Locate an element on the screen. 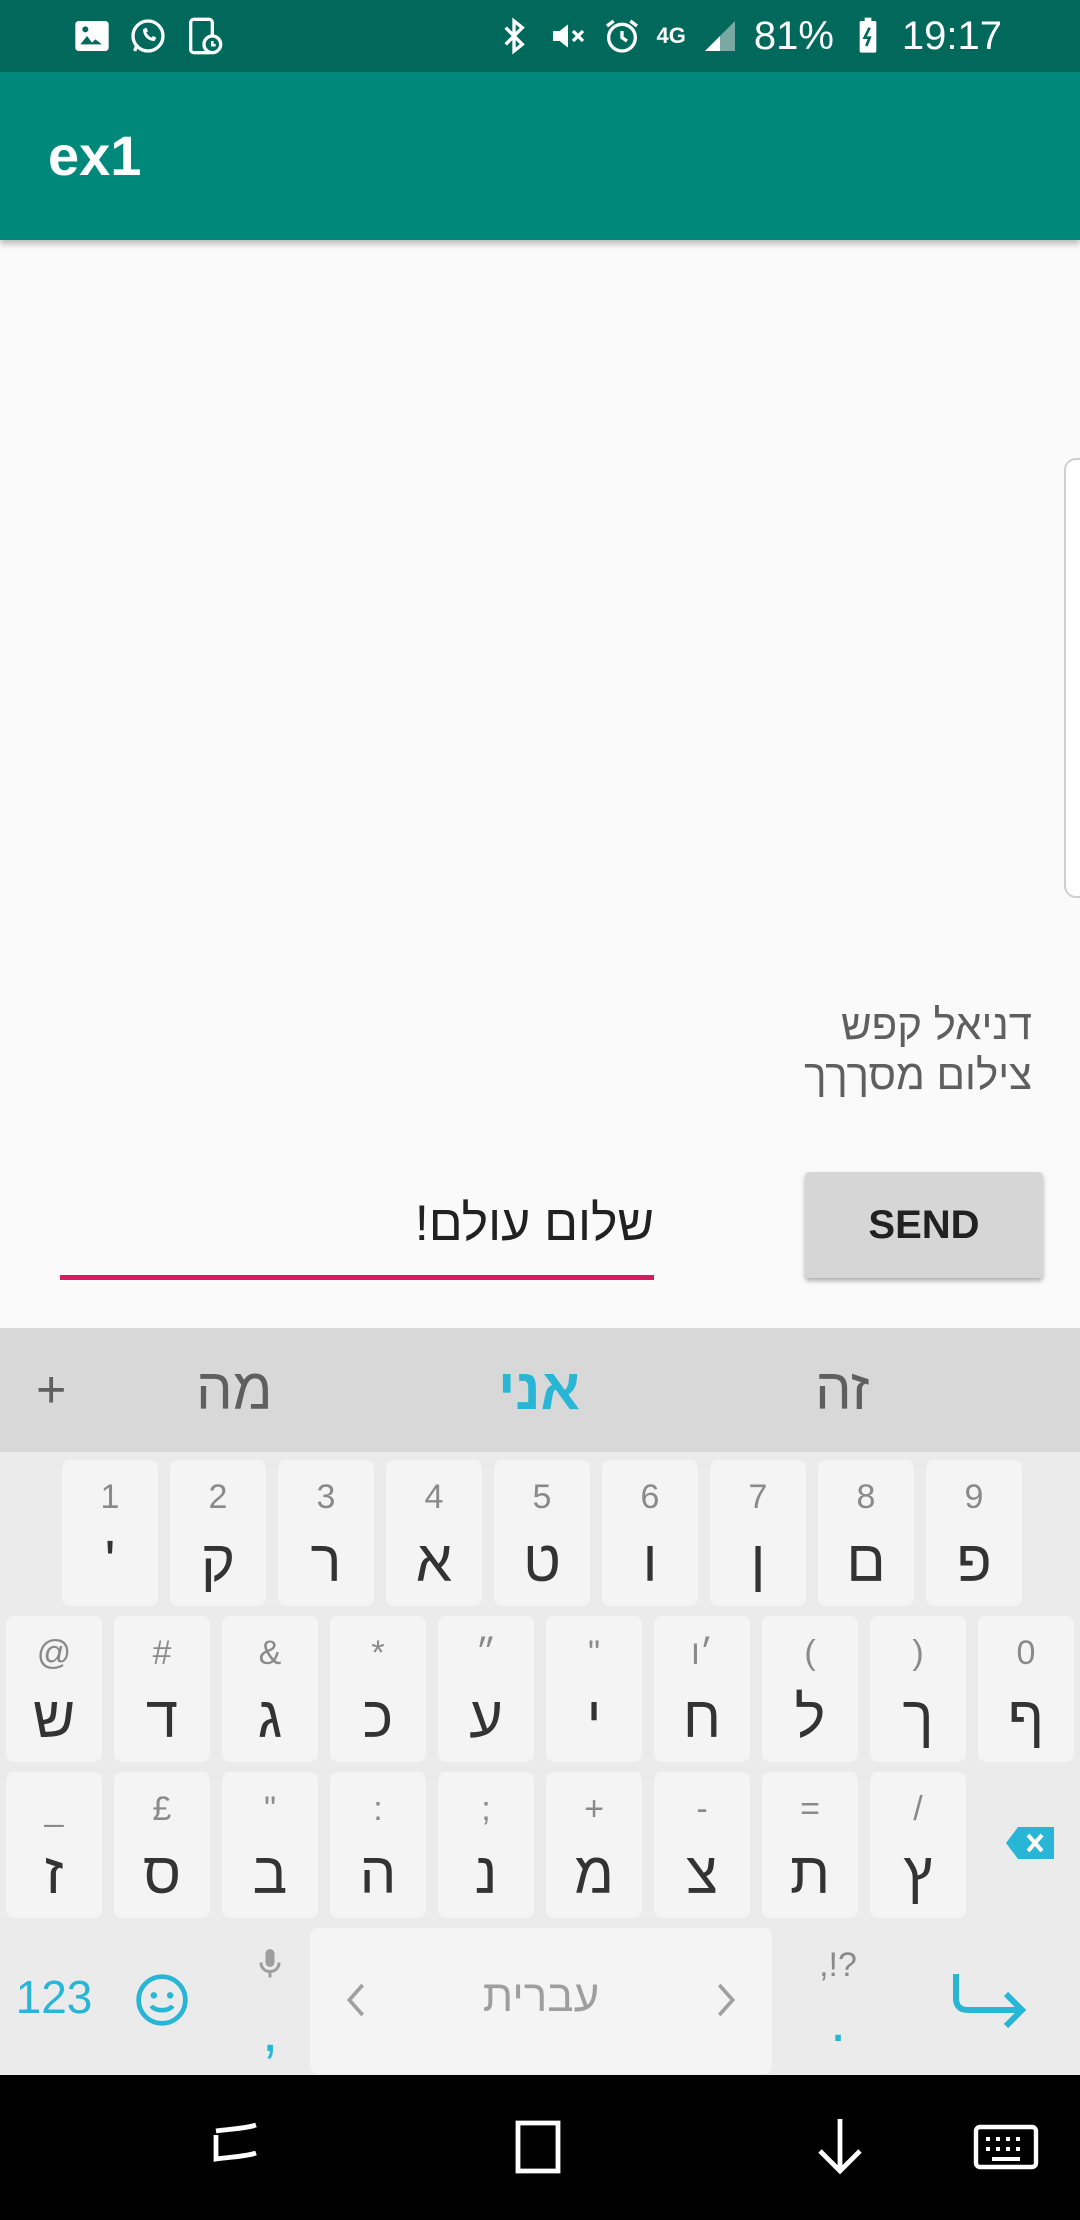 The height and width of the screenshot is (2220, 1080). suggestion-item: מה is located at coordinates (234, 1390).